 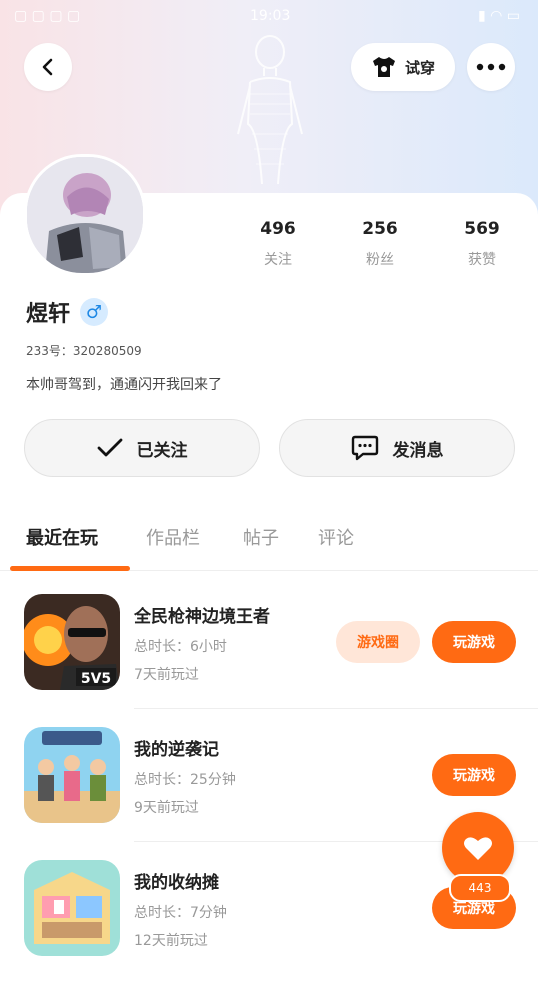 I want to click on more-icon, so click(x=491, y=67).